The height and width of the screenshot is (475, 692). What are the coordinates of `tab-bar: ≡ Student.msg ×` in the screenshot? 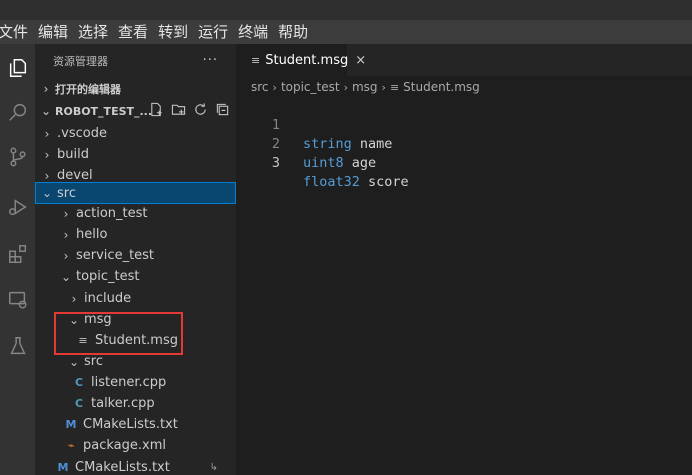 It's located at (464, 60).